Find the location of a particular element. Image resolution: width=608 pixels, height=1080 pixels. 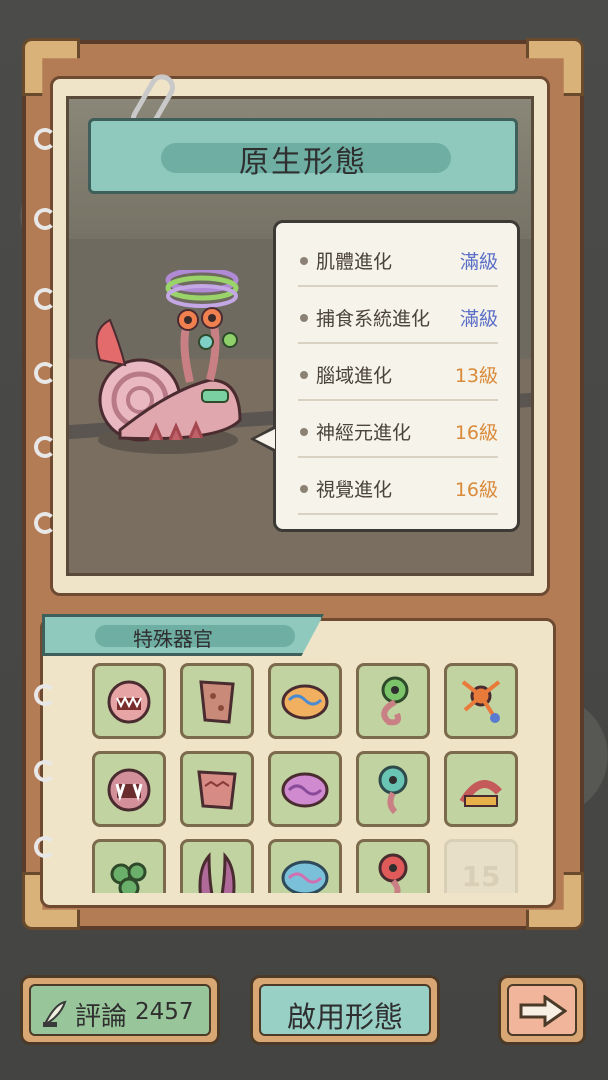

stat-name: 肌體進化 is located at coordinates (354, 262).